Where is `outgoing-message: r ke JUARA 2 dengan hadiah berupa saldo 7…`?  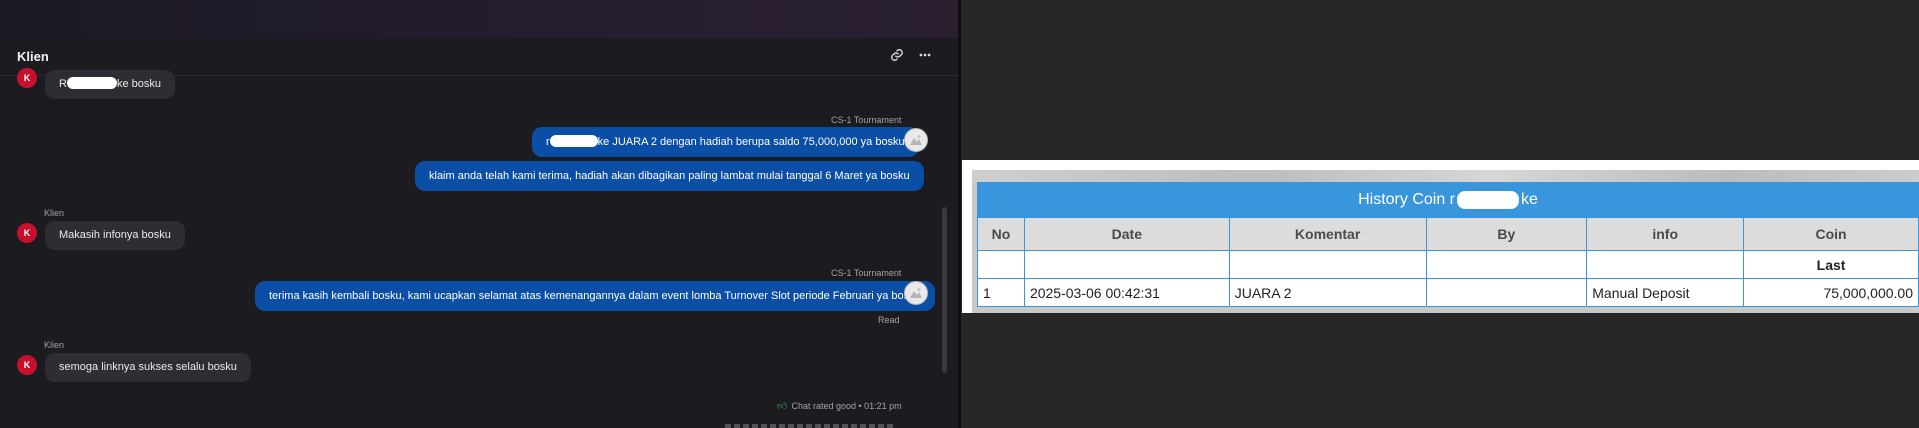 outgoing-message: r ke JUARA 2 dengan hadiah berupa saldo 7… is located at coordinates (725, 142).